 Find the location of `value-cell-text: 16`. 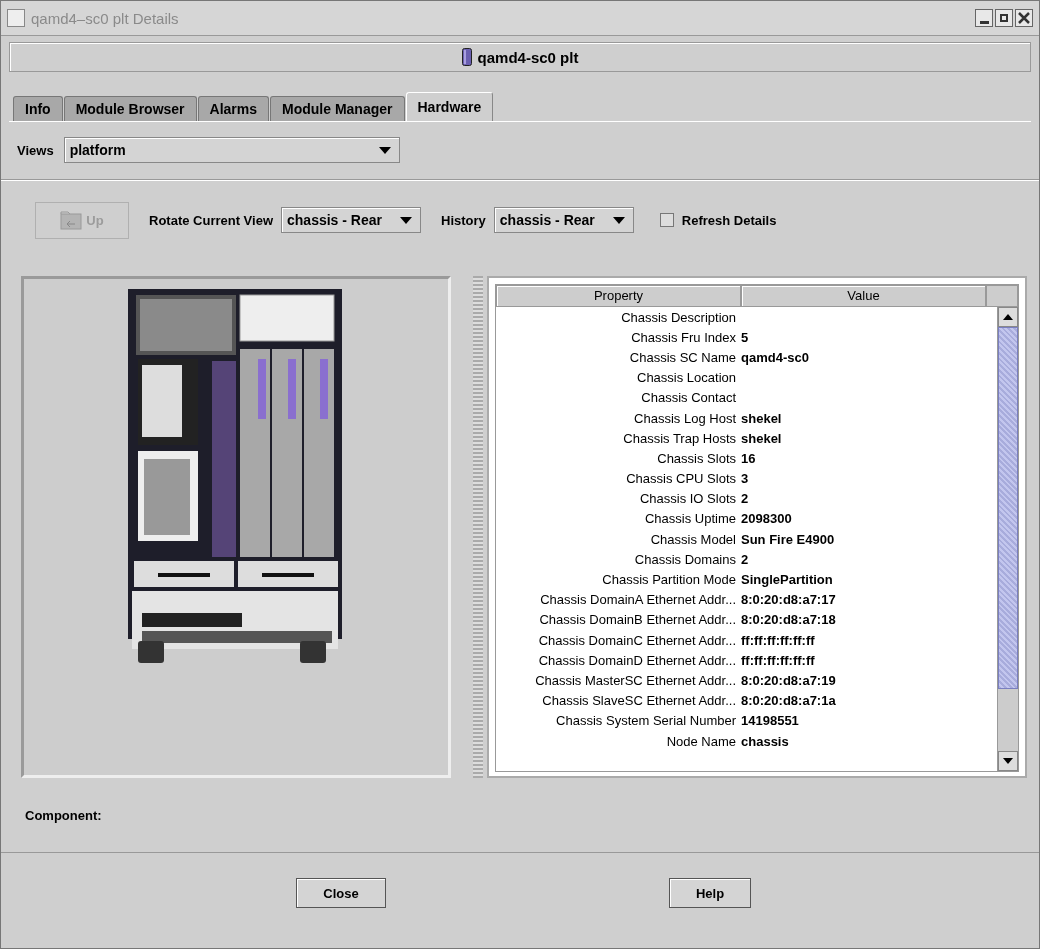

value-cell-text: 16 is located at coordinates (749, 458).